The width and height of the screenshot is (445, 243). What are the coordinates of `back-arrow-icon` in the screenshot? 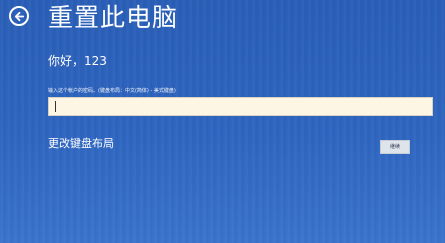 It's located at (19, 16).